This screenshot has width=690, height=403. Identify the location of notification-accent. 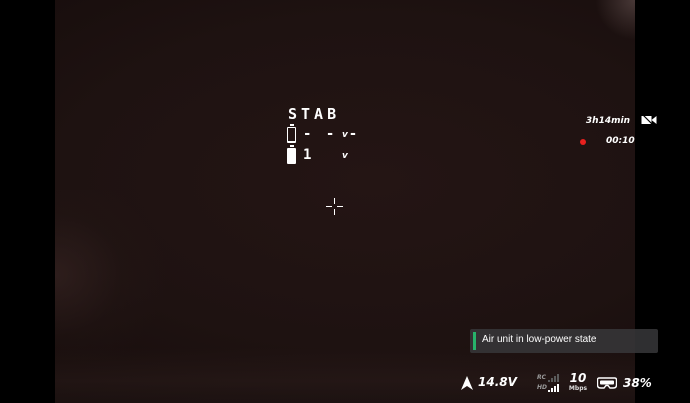
(474, 341).